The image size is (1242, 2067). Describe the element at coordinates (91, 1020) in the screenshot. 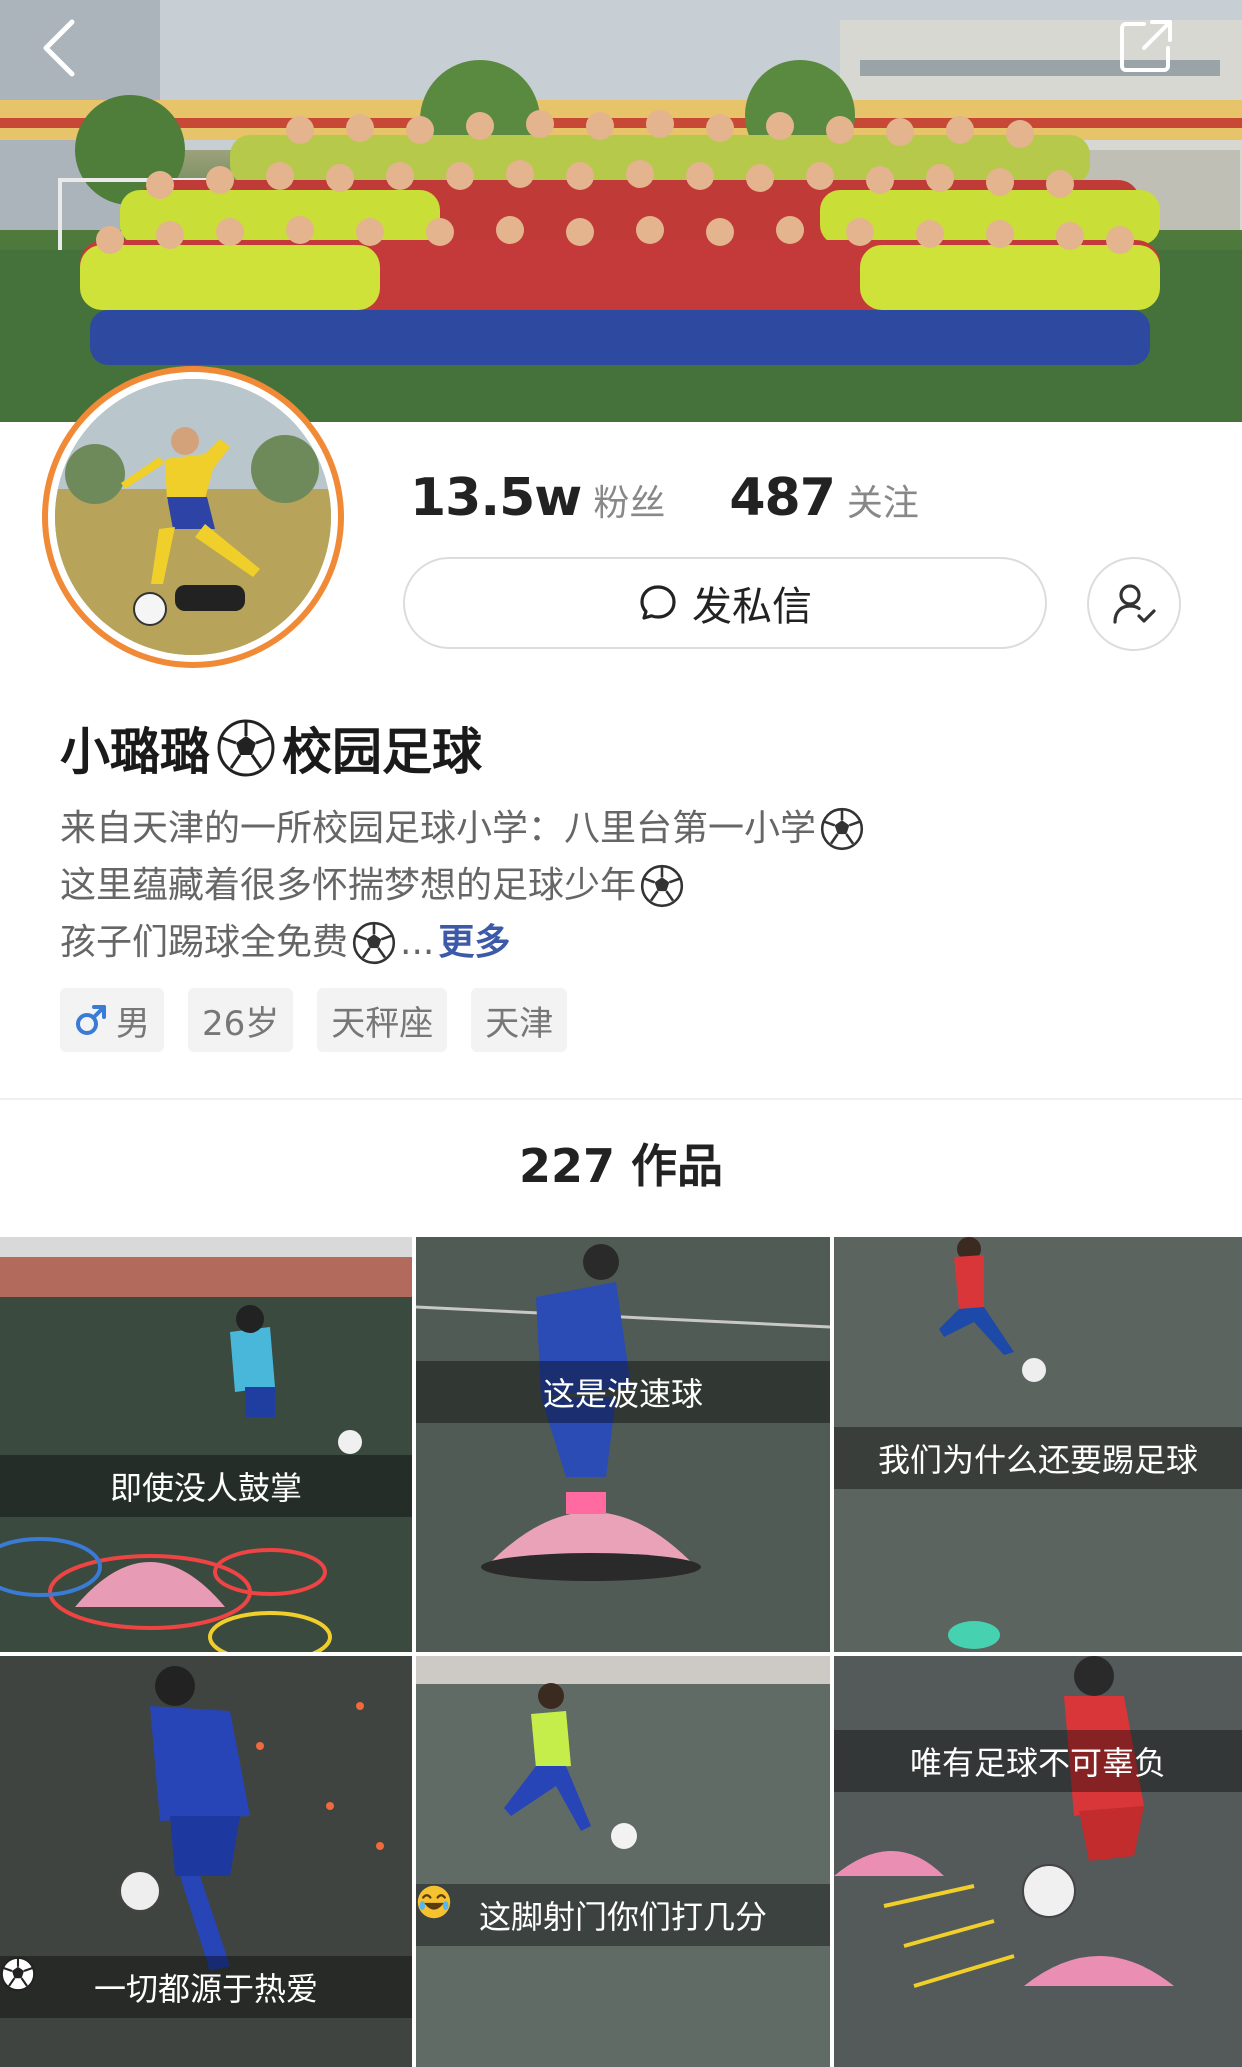

I see `male-icon` at that location.